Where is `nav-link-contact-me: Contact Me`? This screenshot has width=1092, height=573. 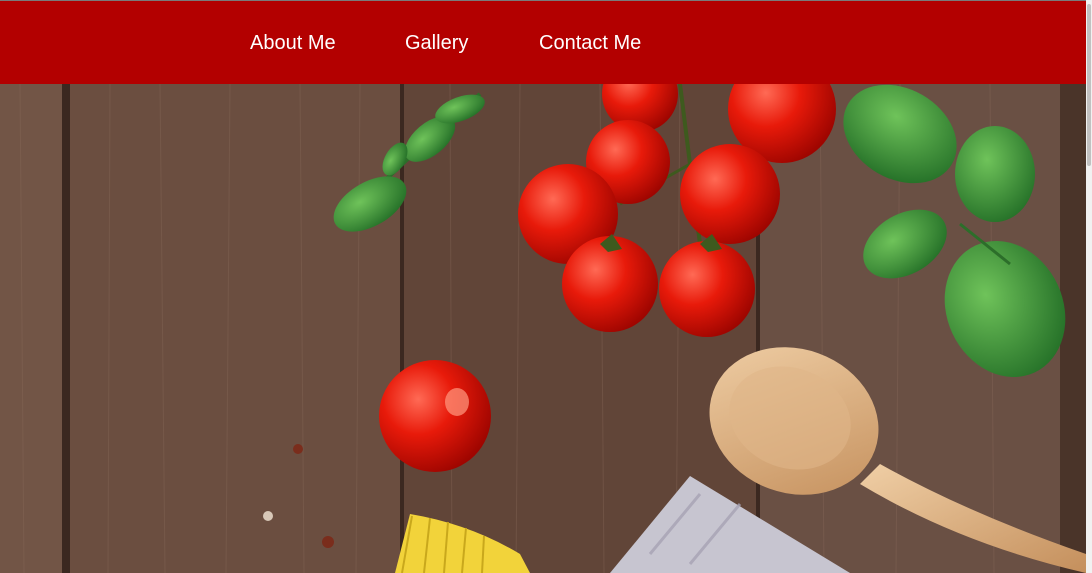 nav-link-contact-me: Contact Me is located at coordinates (590, 43).